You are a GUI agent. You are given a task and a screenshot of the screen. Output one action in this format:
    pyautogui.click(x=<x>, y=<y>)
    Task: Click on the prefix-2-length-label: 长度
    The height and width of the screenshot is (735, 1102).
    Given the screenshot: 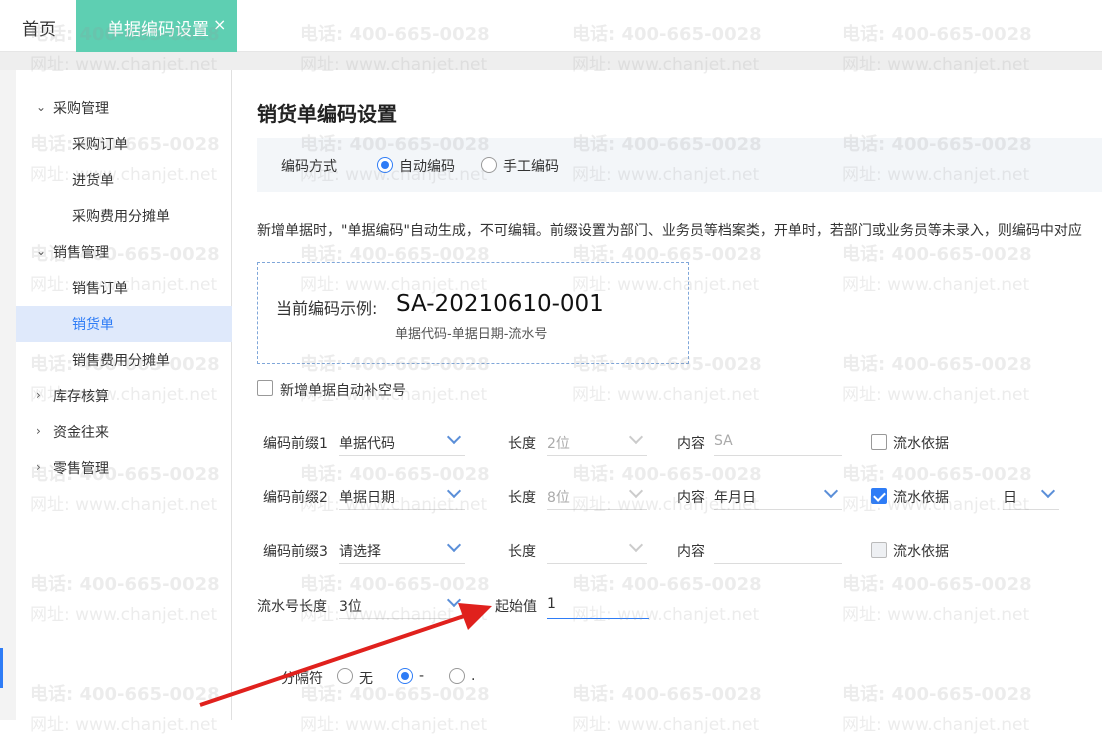 What is the action you would take?
    pyautogui.click(x=522, y=498)
    